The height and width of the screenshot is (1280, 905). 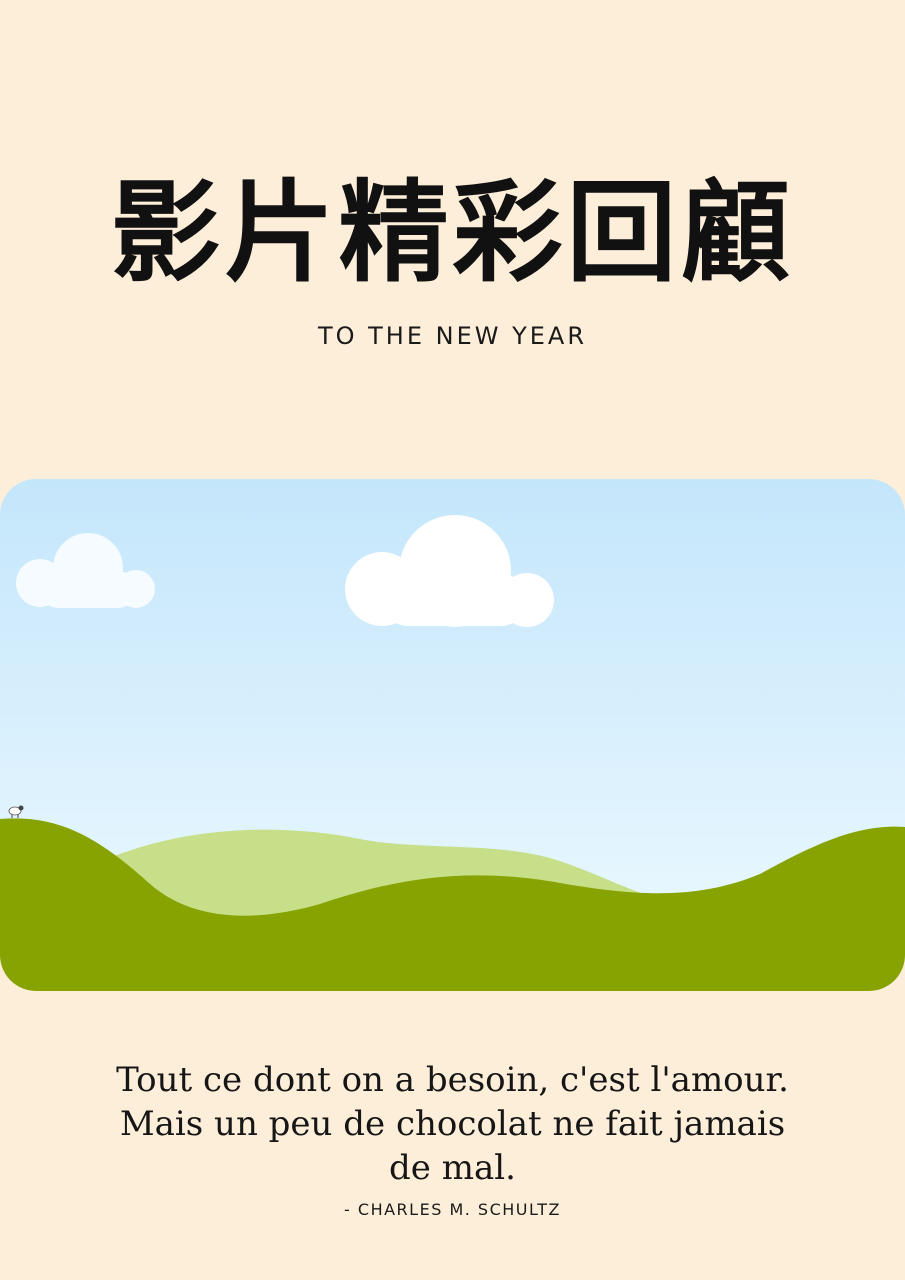 What do you see at coordinates (452, 1209) in the screenshot?
I see `quote-author: - CHARLES M. SCHULTZ` at bounding box center [452, 1209].